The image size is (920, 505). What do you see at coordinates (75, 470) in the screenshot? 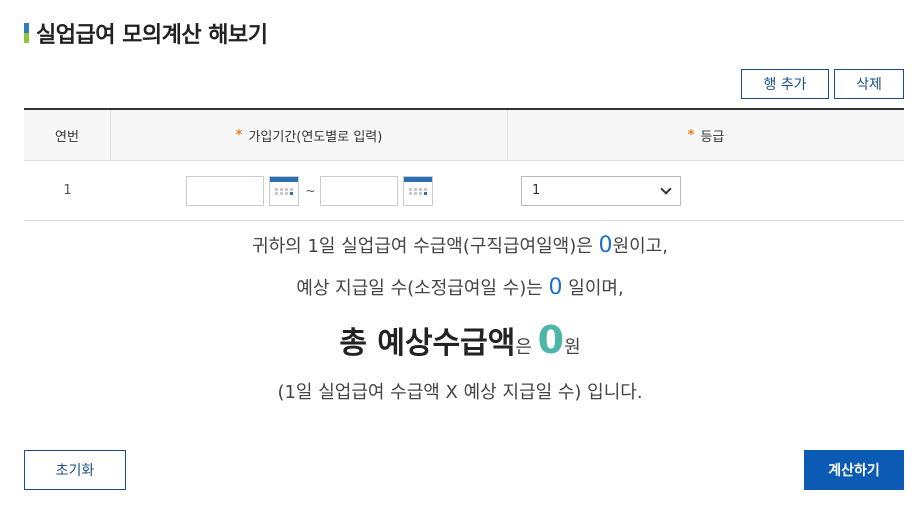
I see `reset-button: 초기화` at bounding box center [75, 470].